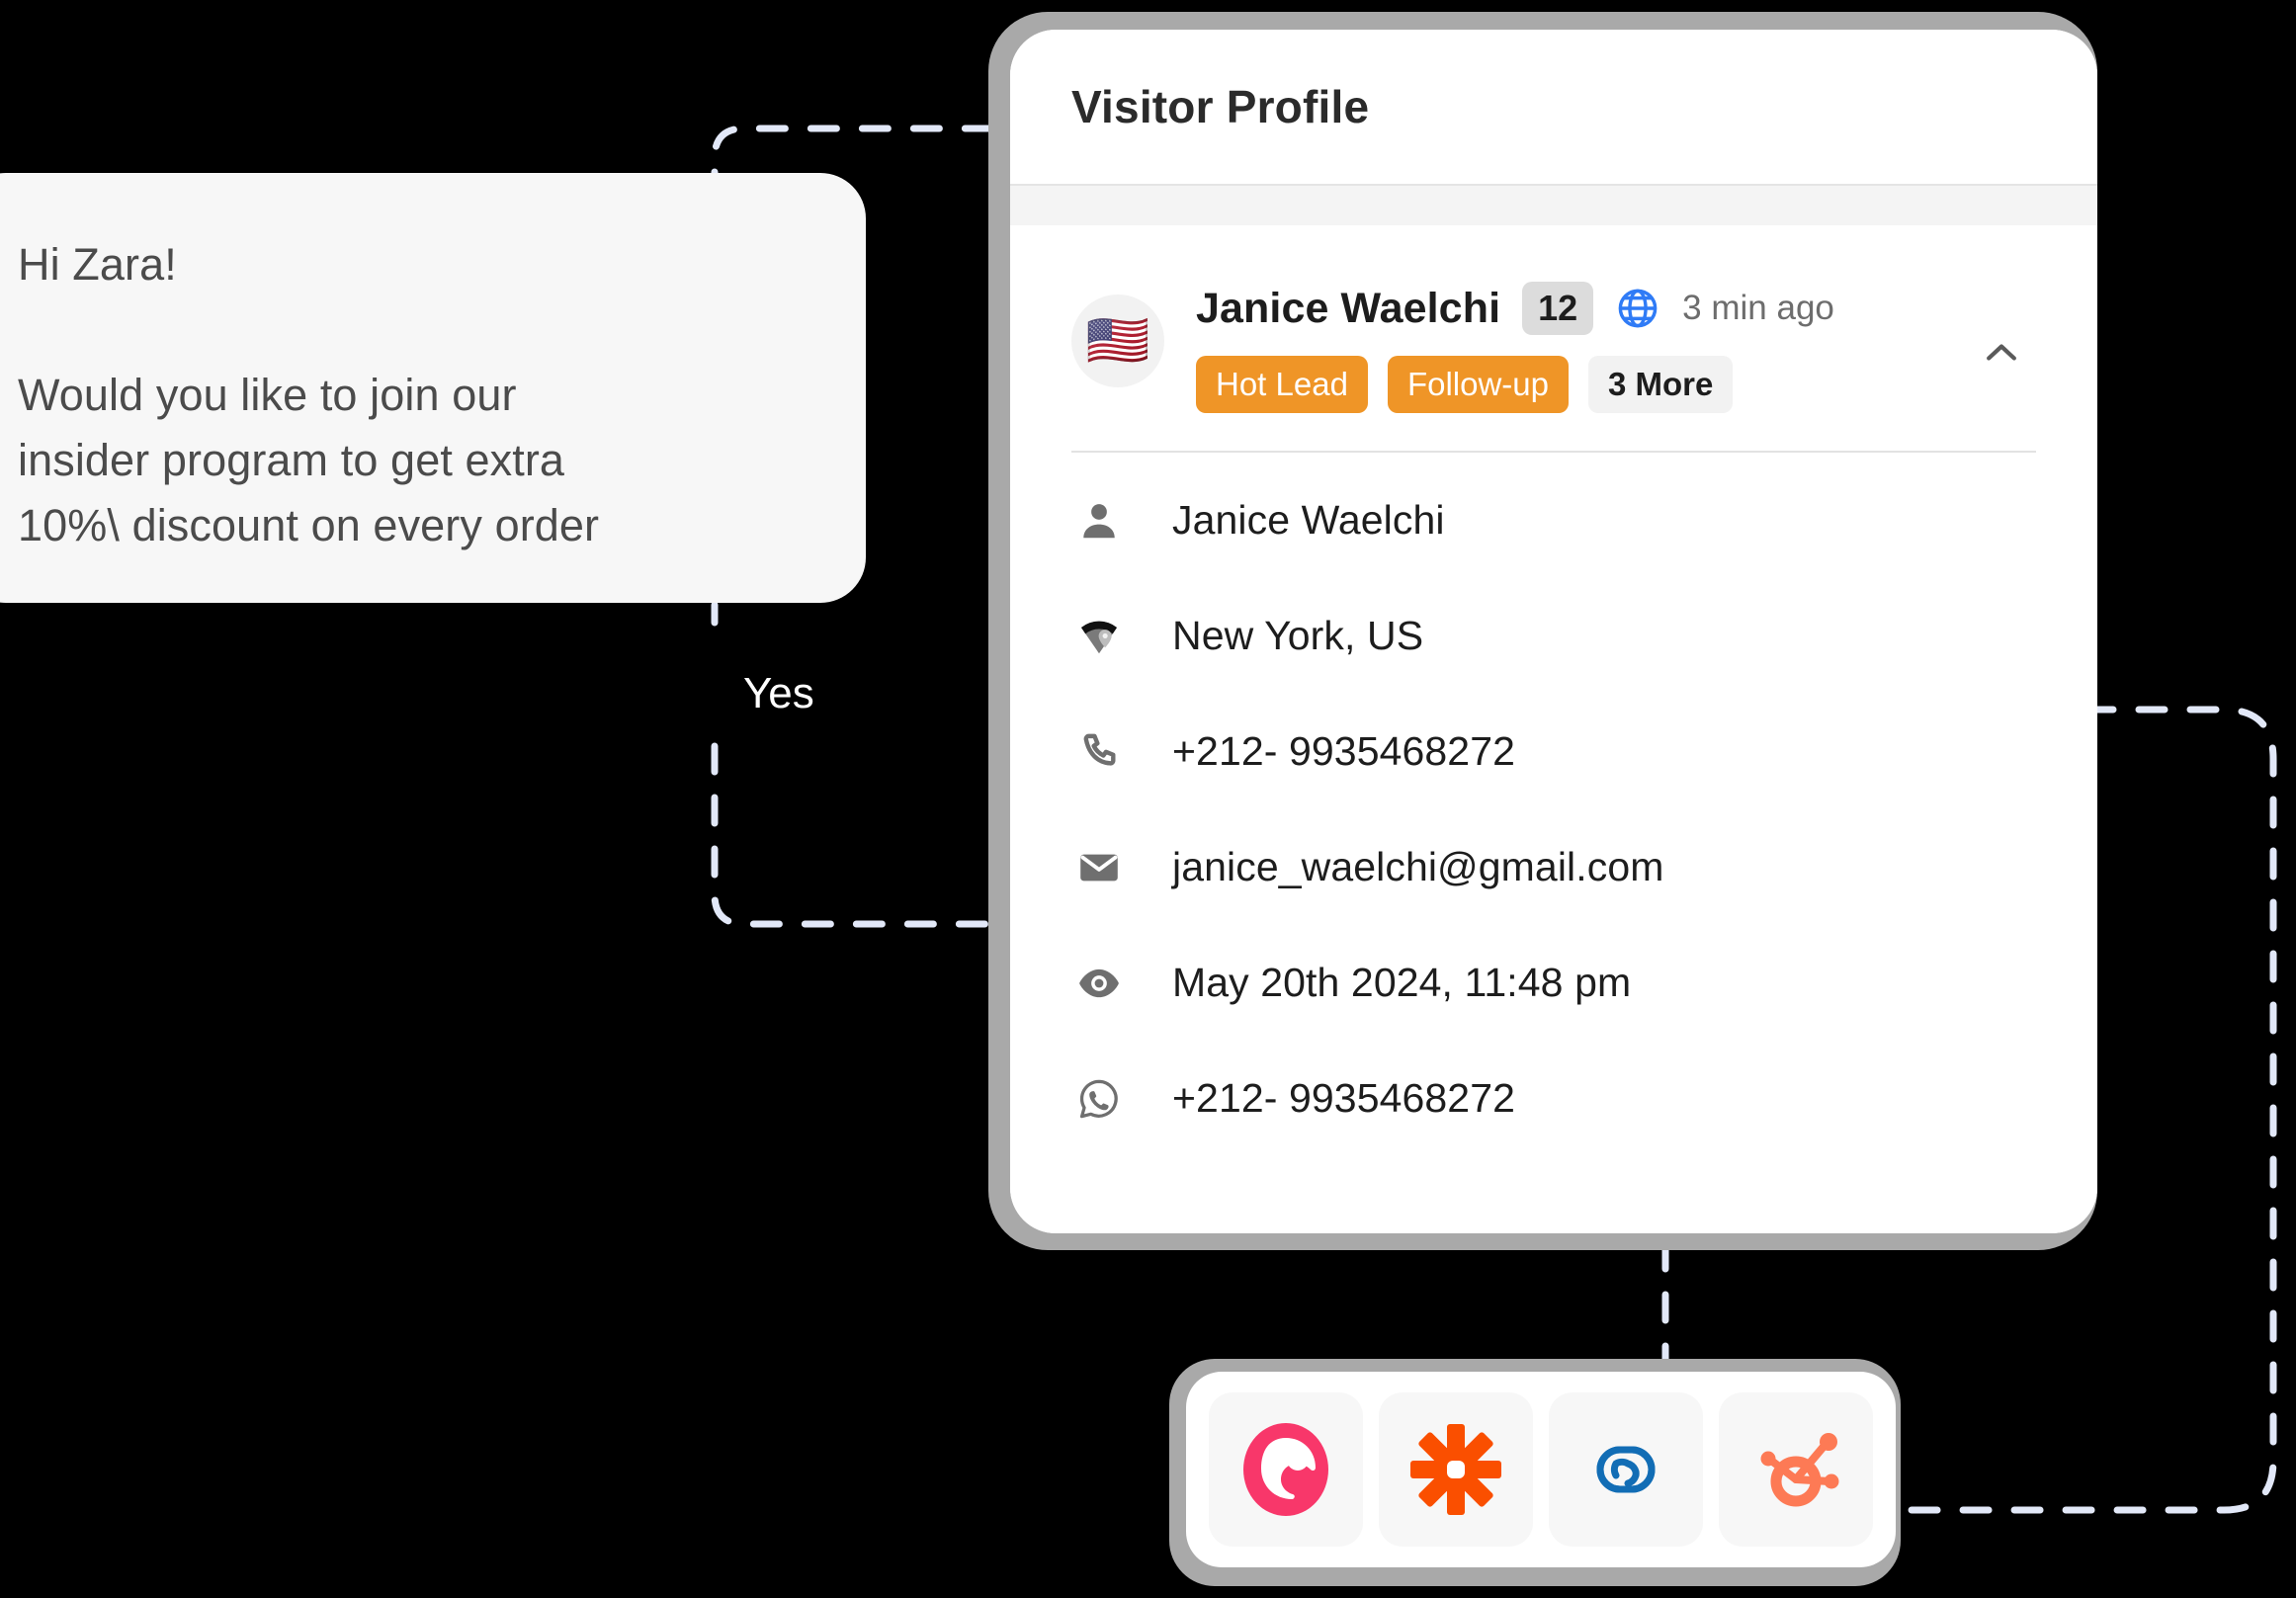 The height and width of the screenshot is (1598, 2296). I want to click on detail-value-last-visit: May 20th 2024, 11:48 pm, so click(1402, 982).